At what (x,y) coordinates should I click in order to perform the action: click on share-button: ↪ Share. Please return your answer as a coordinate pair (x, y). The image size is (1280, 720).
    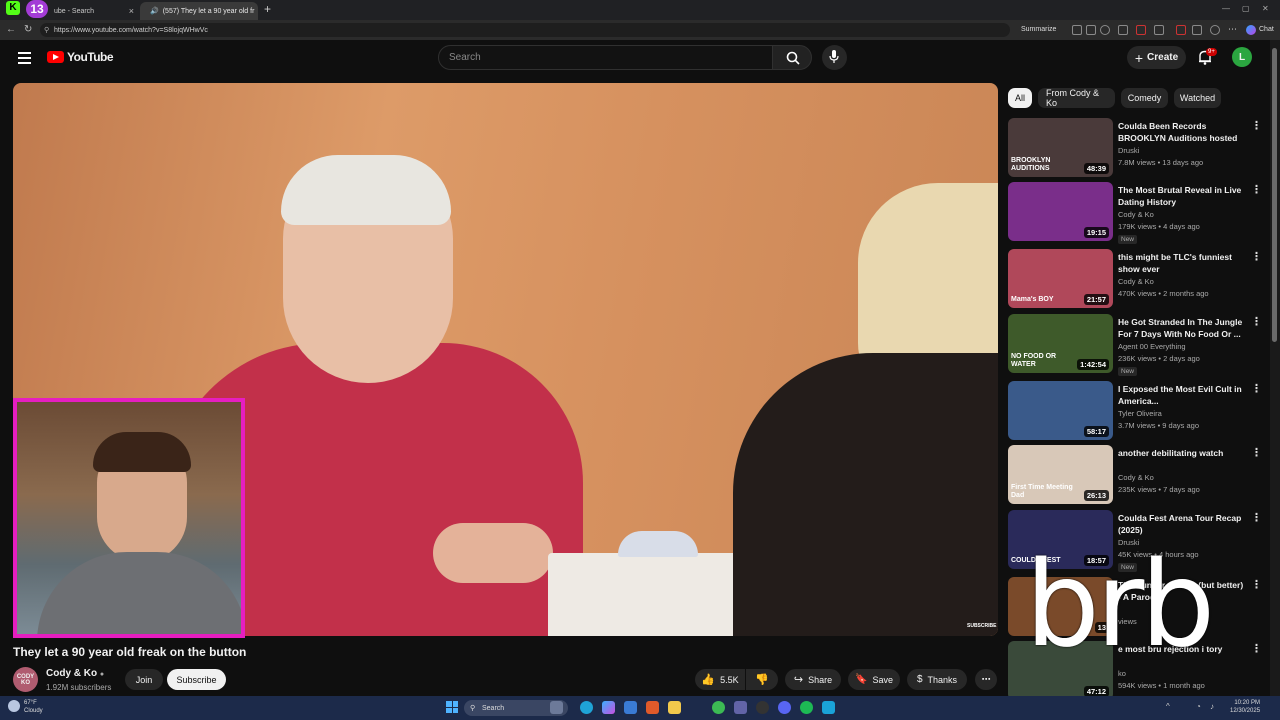
    Looking at the image, I should click on (813, 679).